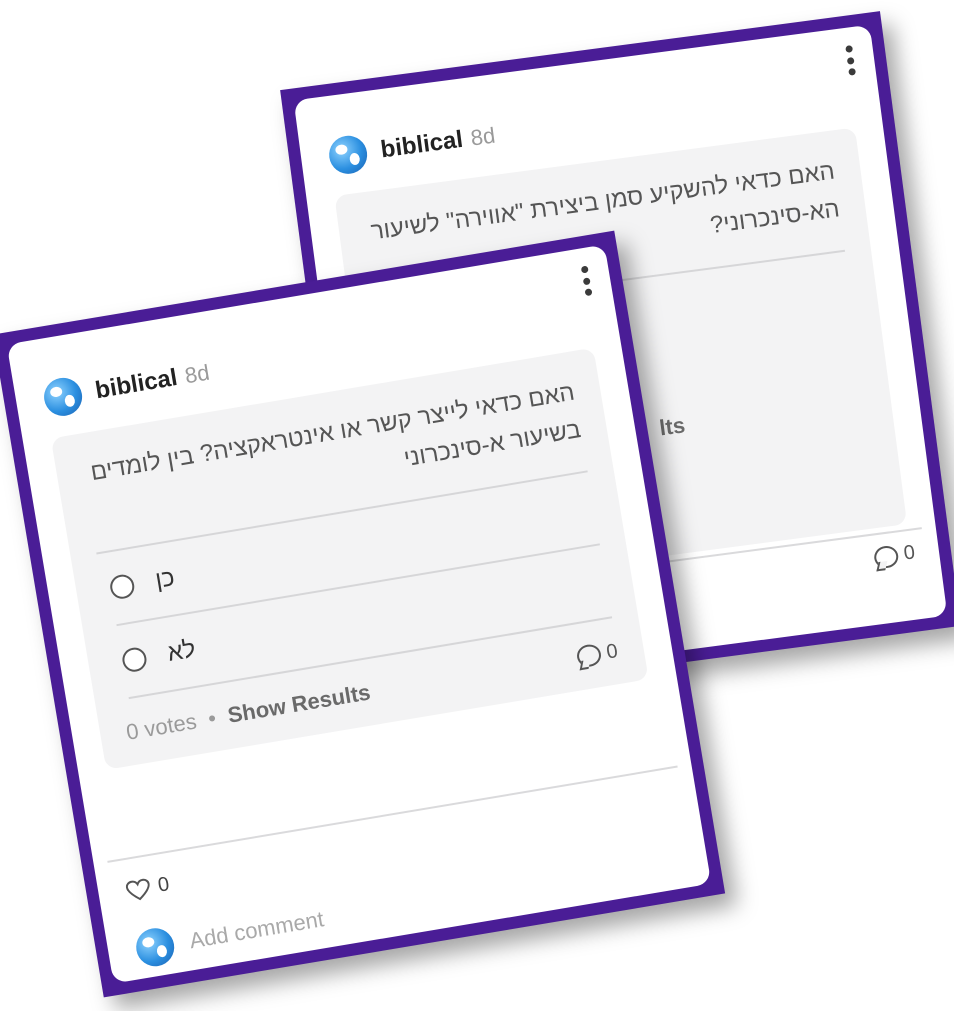 The height and width of the screenshot is (1011, 954). I want to click on option-label: כן, so click(165, 579).